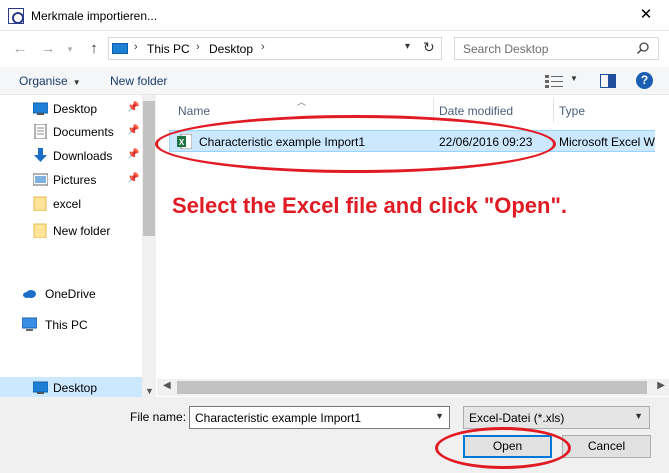  What do you see at coordinates (355, 144) in the screenshot?
I see `annotation-oval-file` at bounding box center [355, 144].